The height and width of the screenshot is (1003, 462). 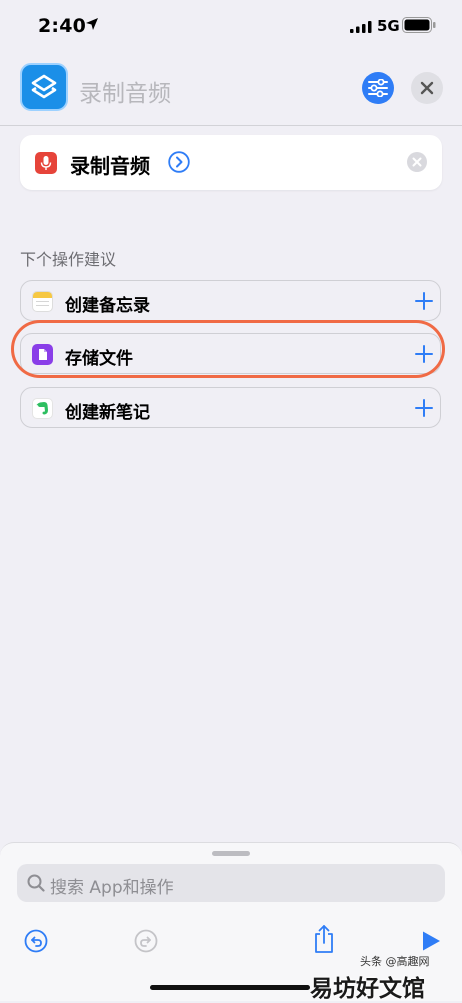 I want to click on suggestion-label: 存储文件, so click(x=99, y=359).